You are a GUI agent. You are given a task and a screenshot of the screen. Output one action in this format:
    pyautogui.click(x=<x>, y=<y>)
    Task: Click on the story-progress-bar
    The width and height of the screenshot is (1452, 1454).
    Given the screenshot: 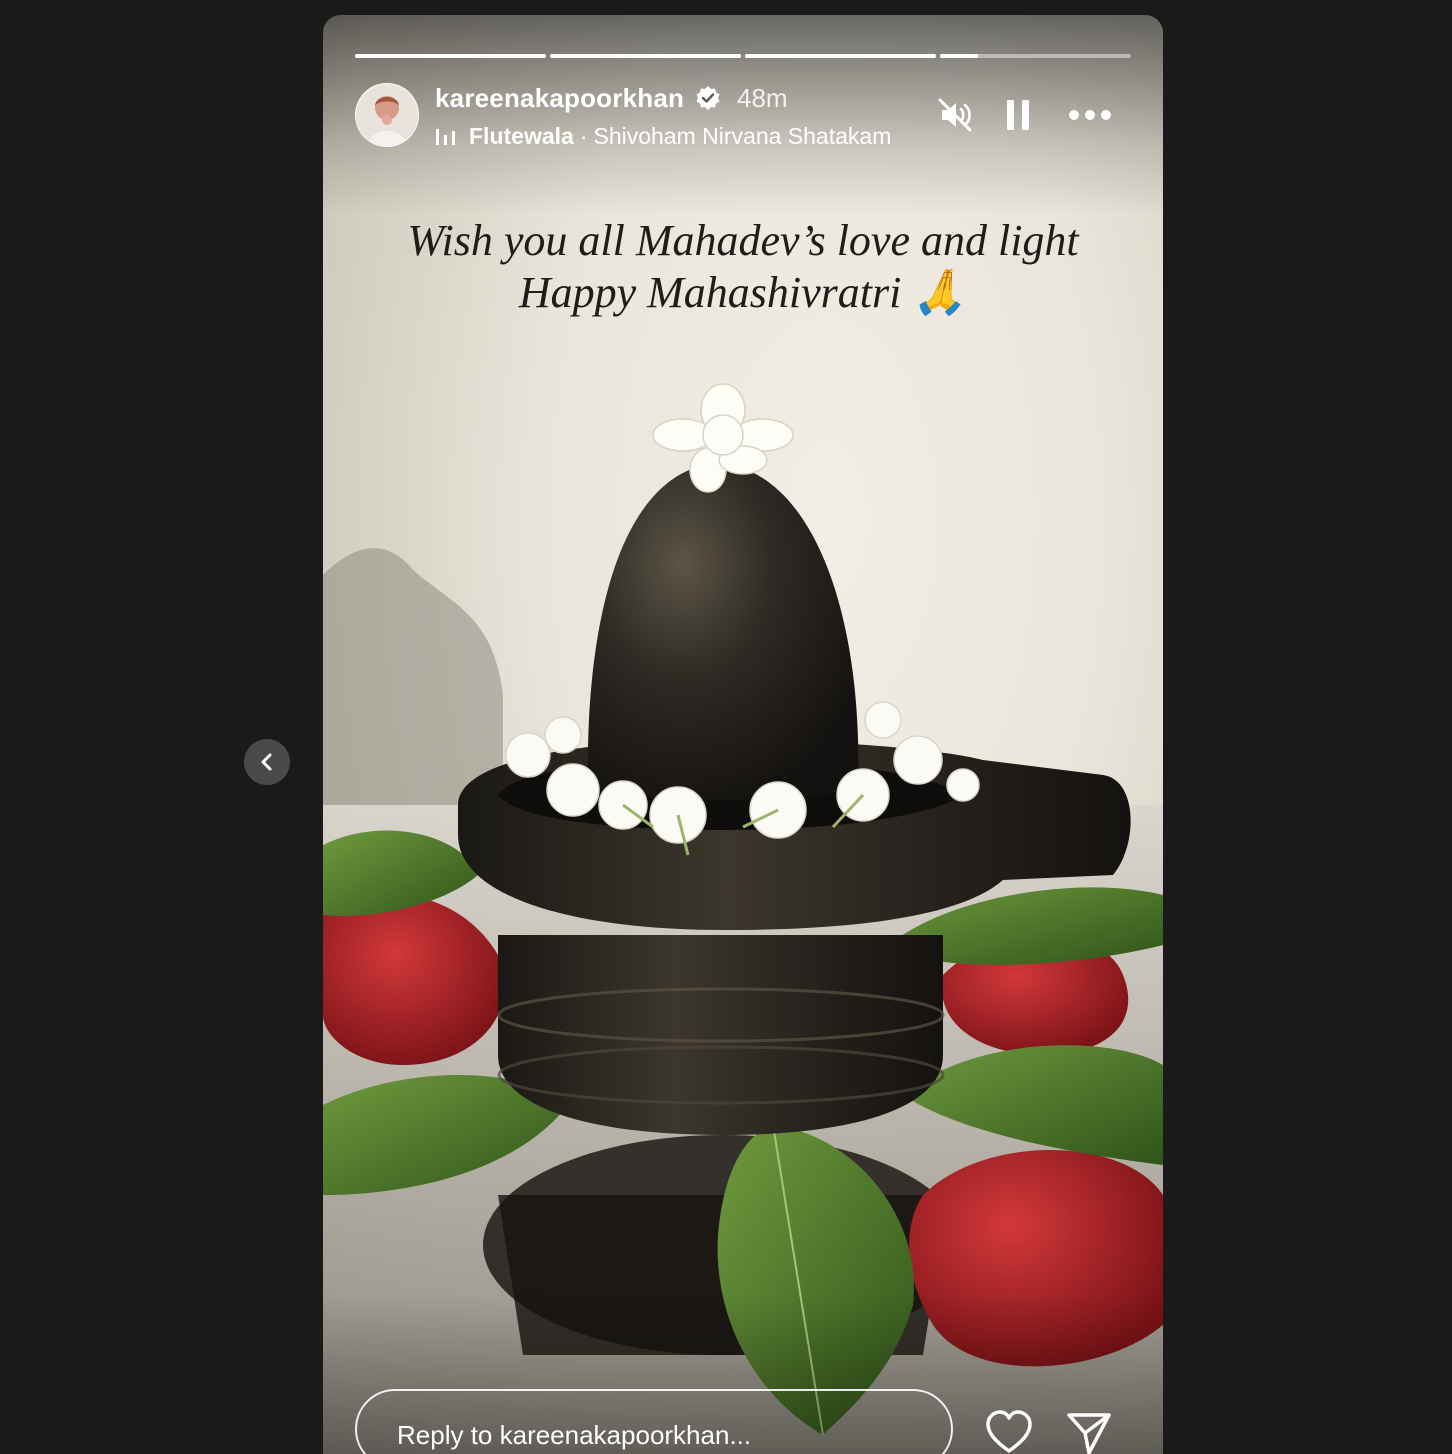 What is the action you would take?
    pyautogui.click(x=743, y=56)
    